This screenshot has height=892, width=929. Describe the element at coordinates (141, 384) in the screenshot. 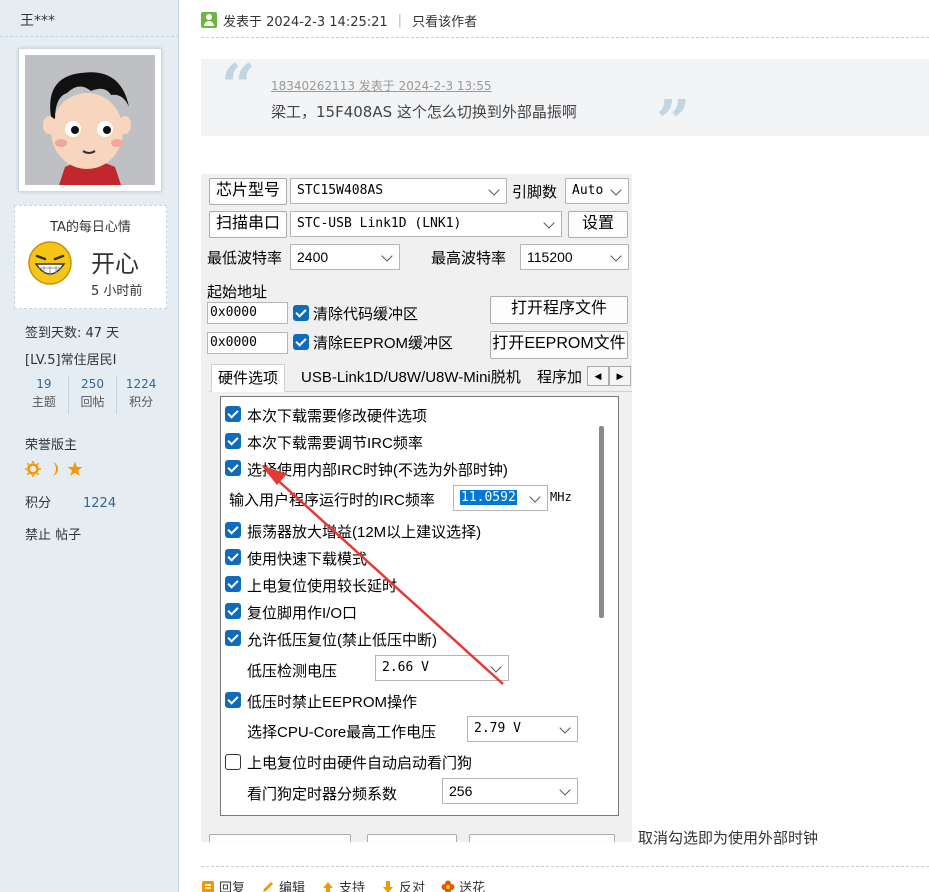

I see `stat-points-count: 1224` at that location.